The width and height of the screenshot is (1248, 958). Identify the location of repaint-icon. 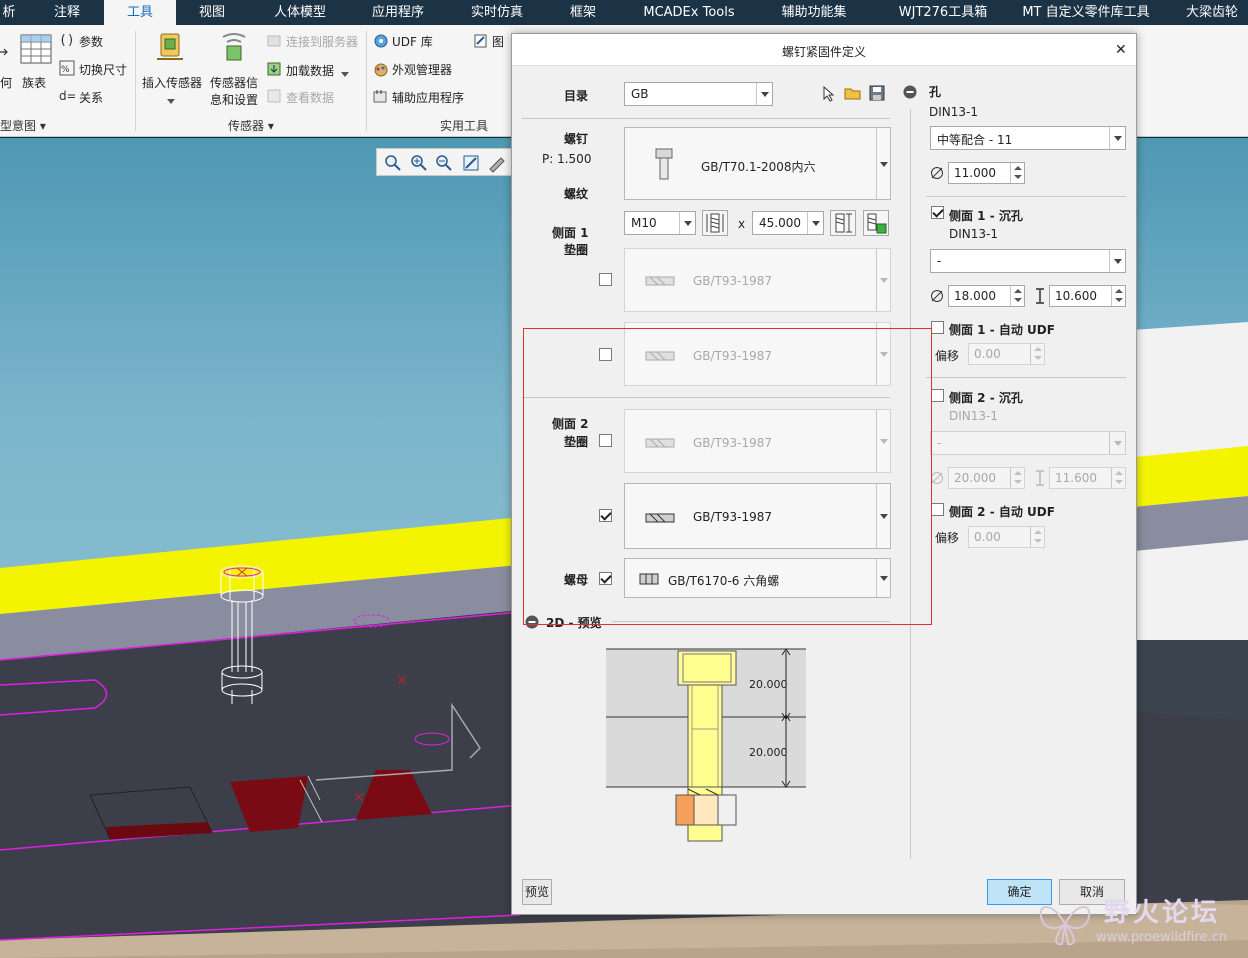
(471, 163).